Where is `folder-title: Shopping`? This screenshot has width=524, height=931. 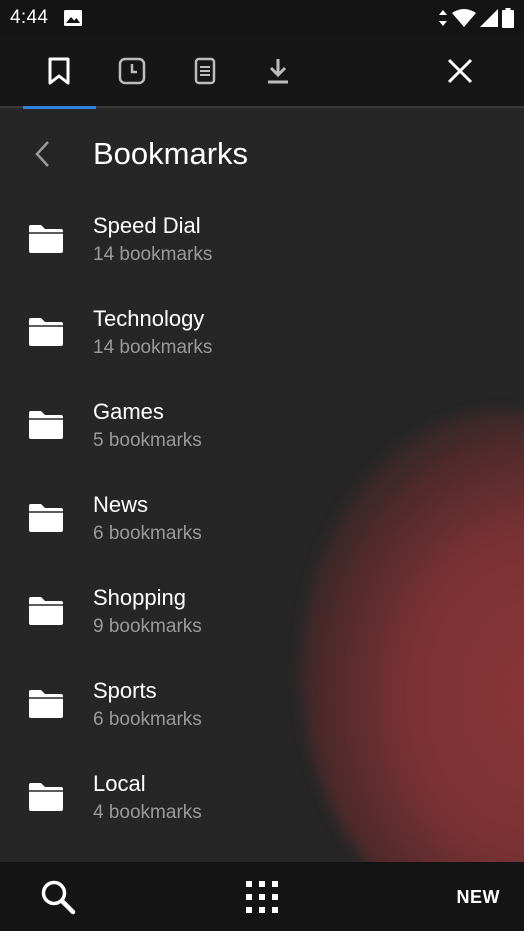
folder-title: Shopping is located at coordinates (139, 597).